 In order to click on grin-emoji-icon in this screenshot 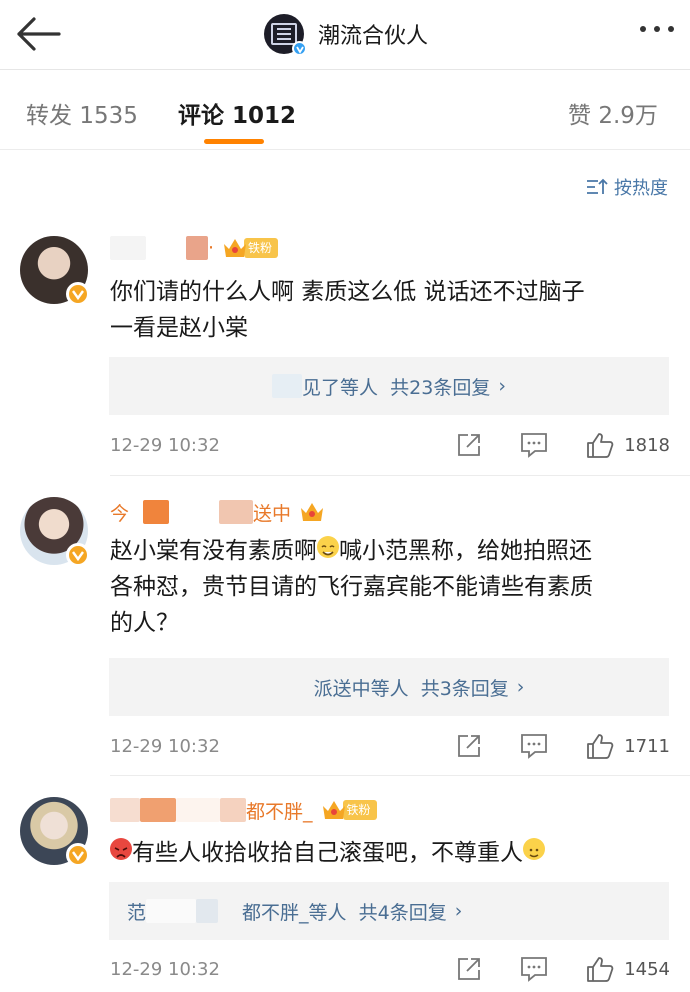, I will do `click(328, 547)`.